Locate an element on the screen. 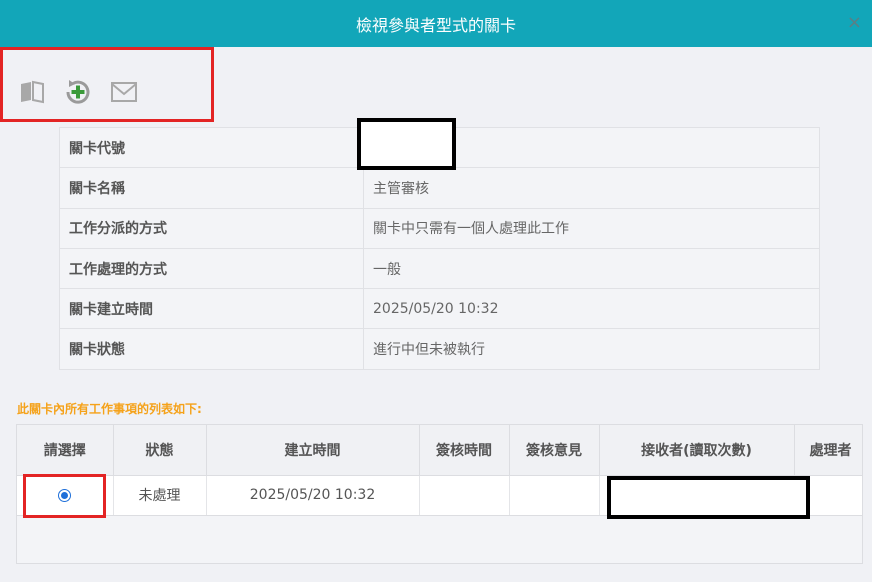 Image resolution: width=872 pixels, height=582 pixels. info-row-assign-mode: 工作分派的方式 關卡中只需有一個人處理此工作 is located at coordinates (439, 228).